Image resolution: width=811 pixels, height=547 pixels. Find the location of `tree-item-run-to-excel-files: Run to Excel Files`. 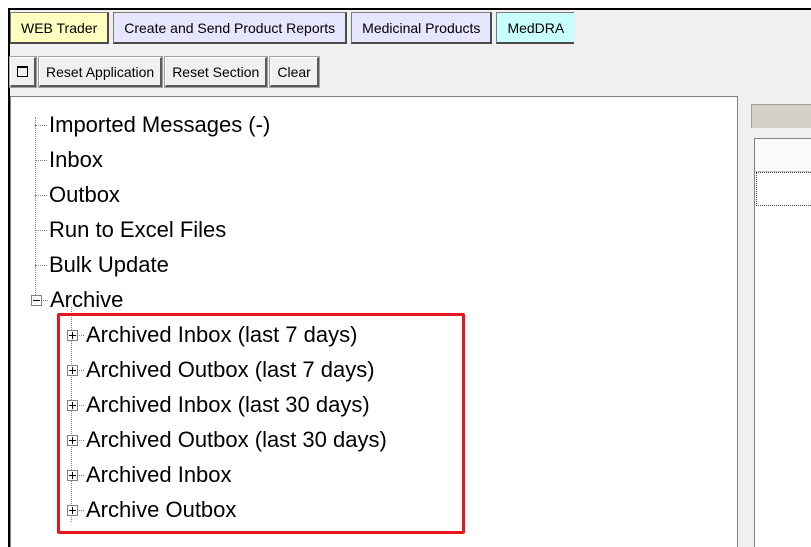

tree-item-run-to-excel-files: Run to Excel Files is located at coordinates (130, 230).